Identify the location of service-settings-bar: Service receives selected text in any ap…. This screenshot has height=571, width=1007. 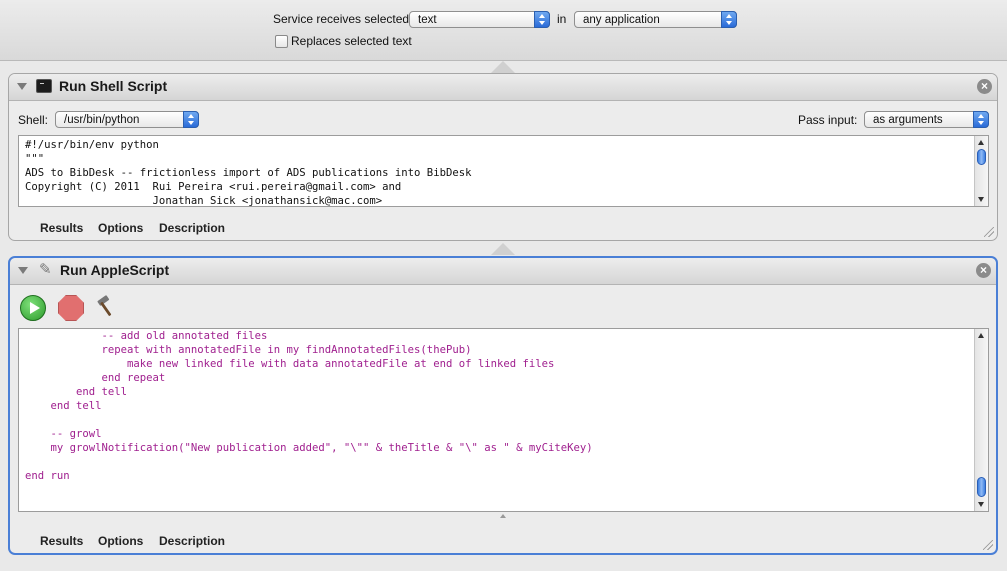
(503, 30).